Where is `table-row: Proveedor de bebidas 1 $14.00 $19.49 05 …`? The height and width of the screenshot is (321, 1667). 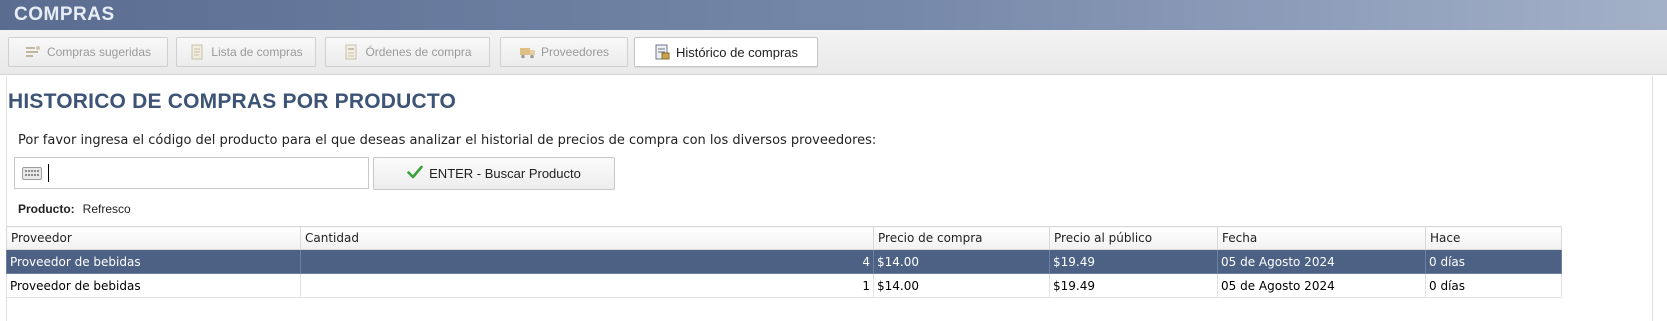 table-row: Proveedor de bebidas 1 $14.00 $19.49 05 … is located at coordinates (784, 285).